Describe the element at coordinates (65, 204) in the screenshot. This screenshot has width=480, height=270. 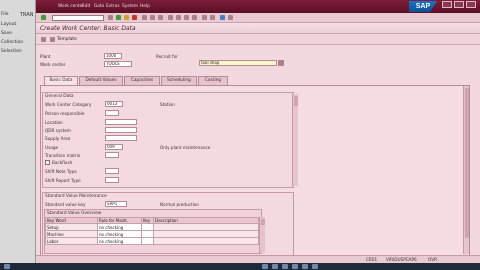
I see `standard-value-key-label: Standard value key` at that location.